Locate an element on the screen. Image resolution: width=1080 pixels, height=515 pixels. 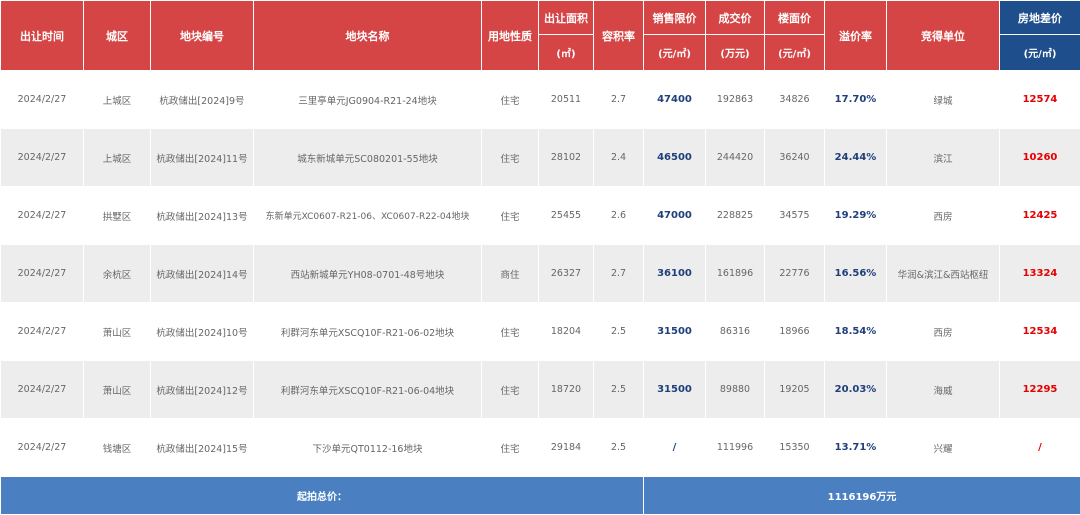
cell-diff: 10260 is located at coordinates (1040, 158).